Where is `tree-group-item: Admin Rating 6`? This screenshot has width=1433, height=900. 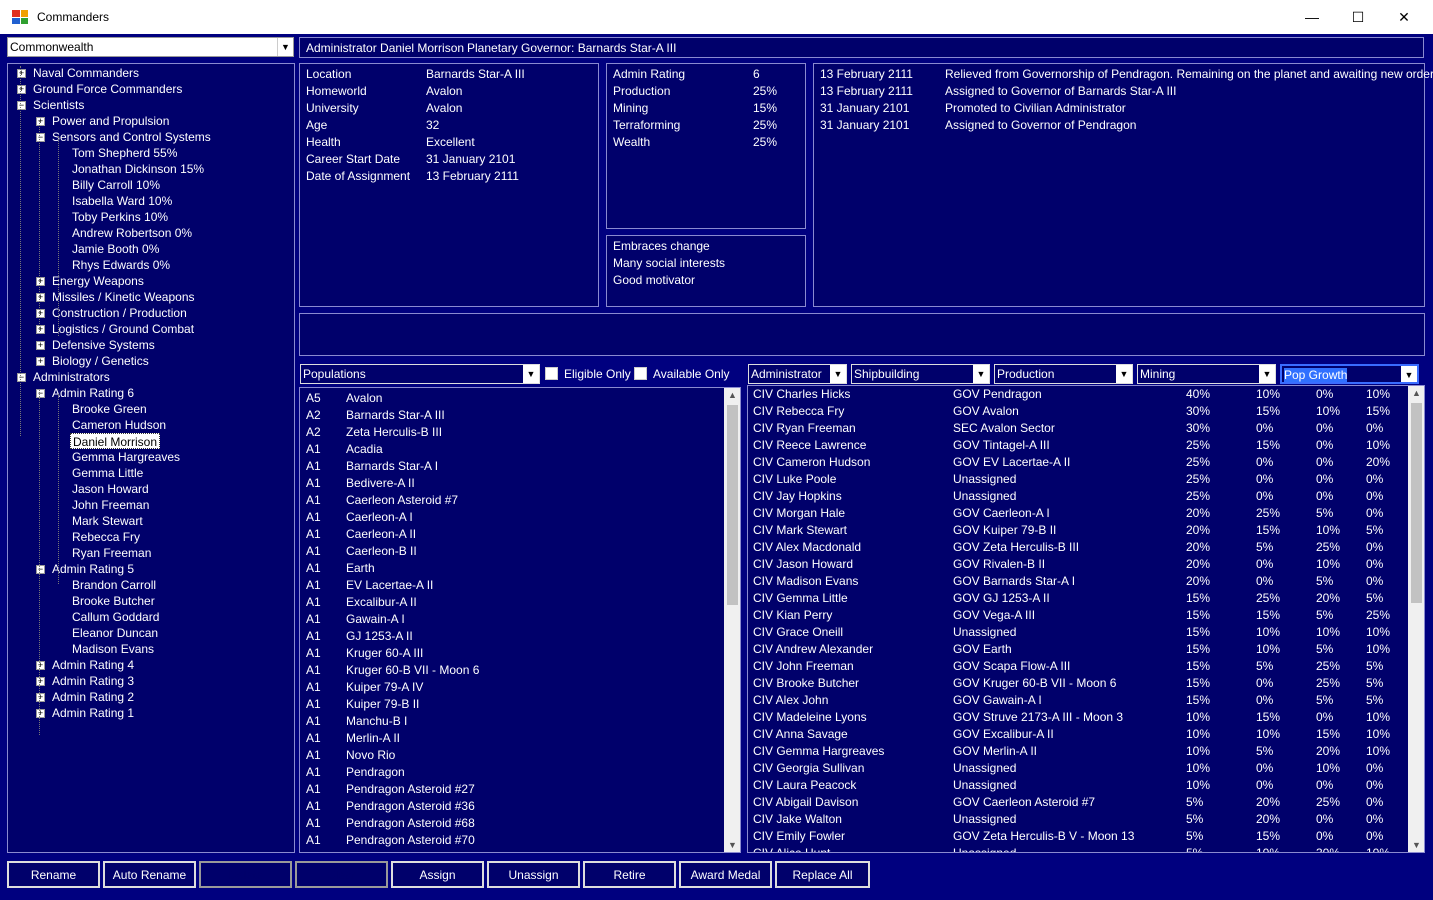
tree-group-item: Admin Rating 6 is located at coordinates (93, 393).